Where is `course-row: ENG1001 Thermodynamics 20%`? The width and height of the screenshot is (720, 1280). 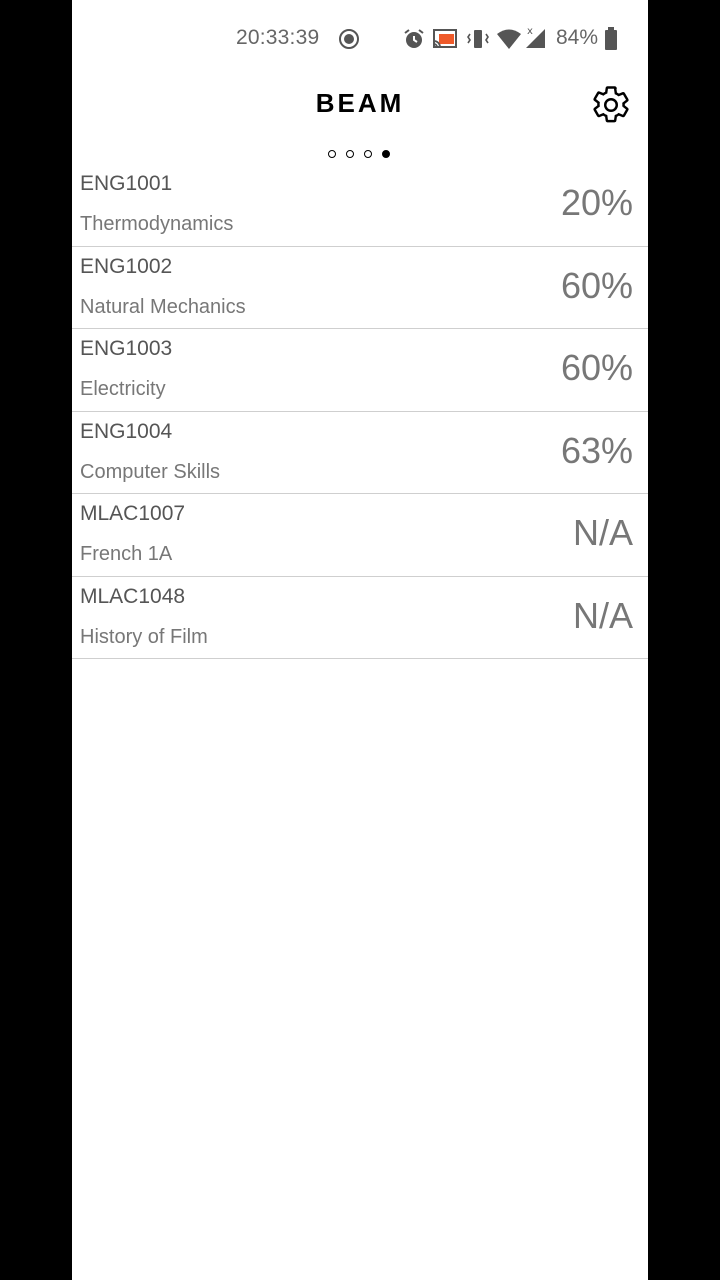 course-row: ENG1001 Thermodynamics 20% is located at coordinates (360, 205).